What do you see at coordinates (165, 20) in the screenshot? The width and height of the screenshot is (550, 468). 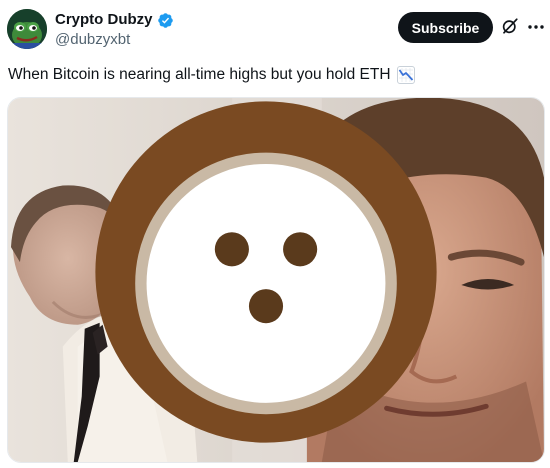 I see `verified-badge-icon` at bounding box center [165, 20].